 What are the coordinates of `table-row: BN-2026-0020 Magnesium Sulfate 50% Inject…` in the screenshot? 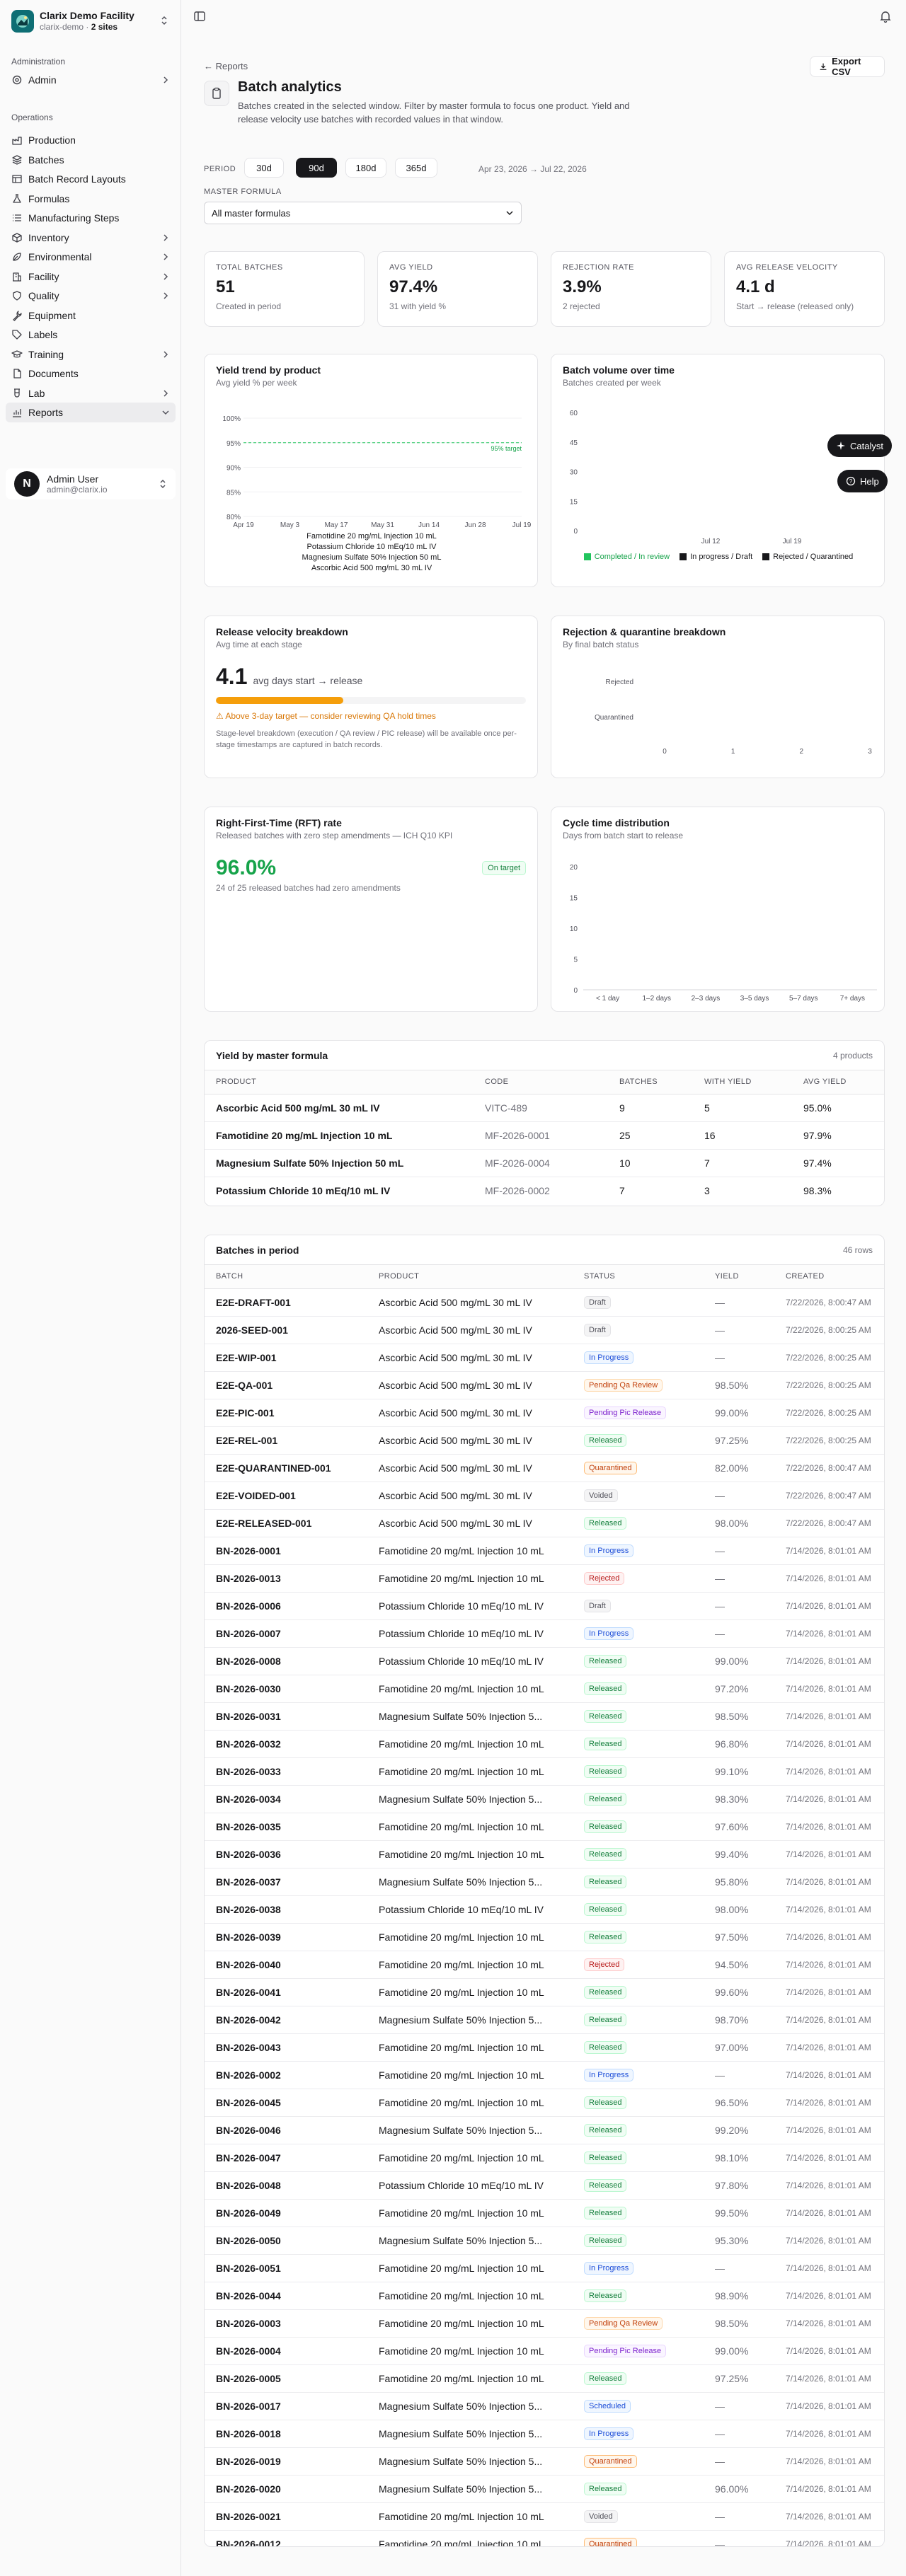 It's located at (544, 2489).